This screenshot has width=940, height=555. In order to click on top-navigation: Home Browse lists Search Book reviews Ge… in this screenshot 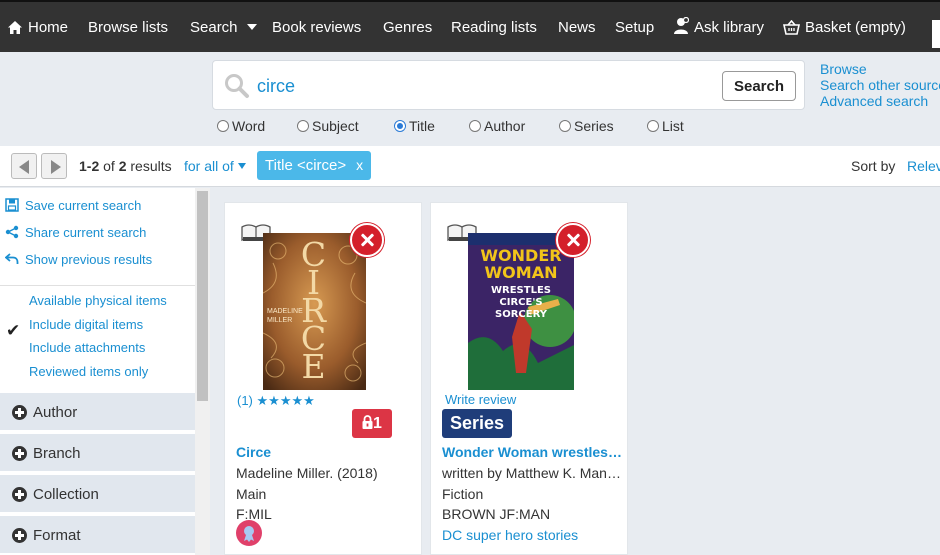, I will do `click(470, 26)`.